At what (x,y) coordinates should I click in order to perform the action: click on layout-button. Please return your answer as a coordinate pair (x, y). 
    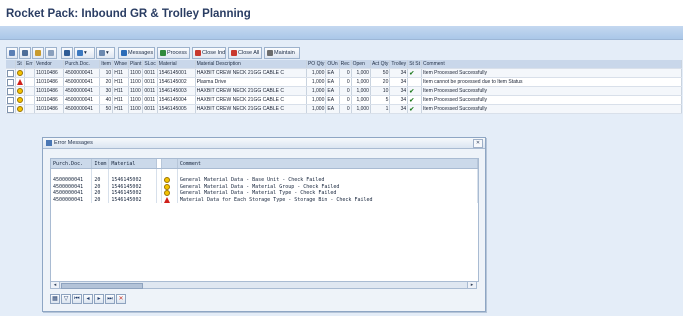
    Looking at the image, I should click on (51, 53).